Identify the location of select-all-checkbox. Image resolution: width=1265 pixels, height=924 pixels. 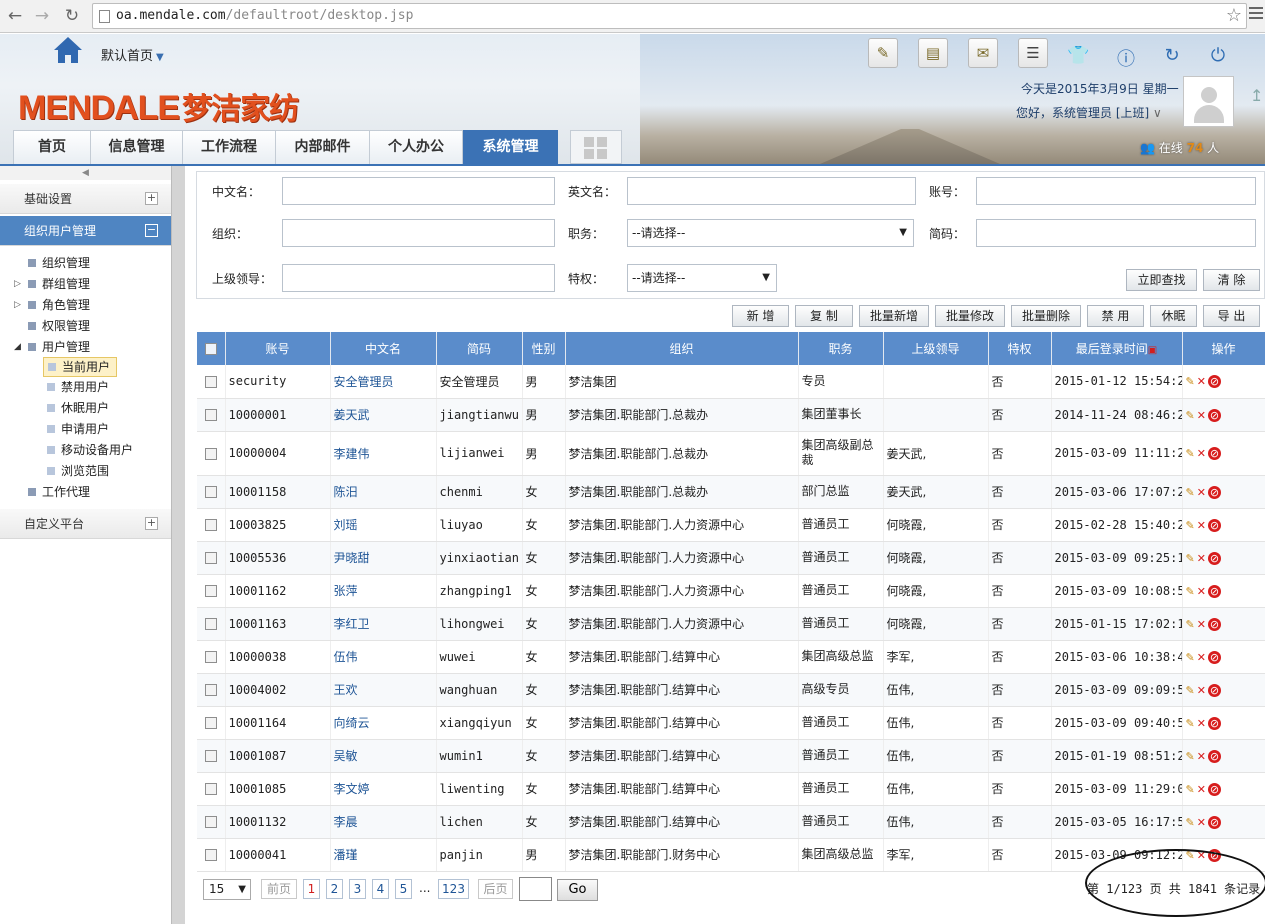
(211, 348).